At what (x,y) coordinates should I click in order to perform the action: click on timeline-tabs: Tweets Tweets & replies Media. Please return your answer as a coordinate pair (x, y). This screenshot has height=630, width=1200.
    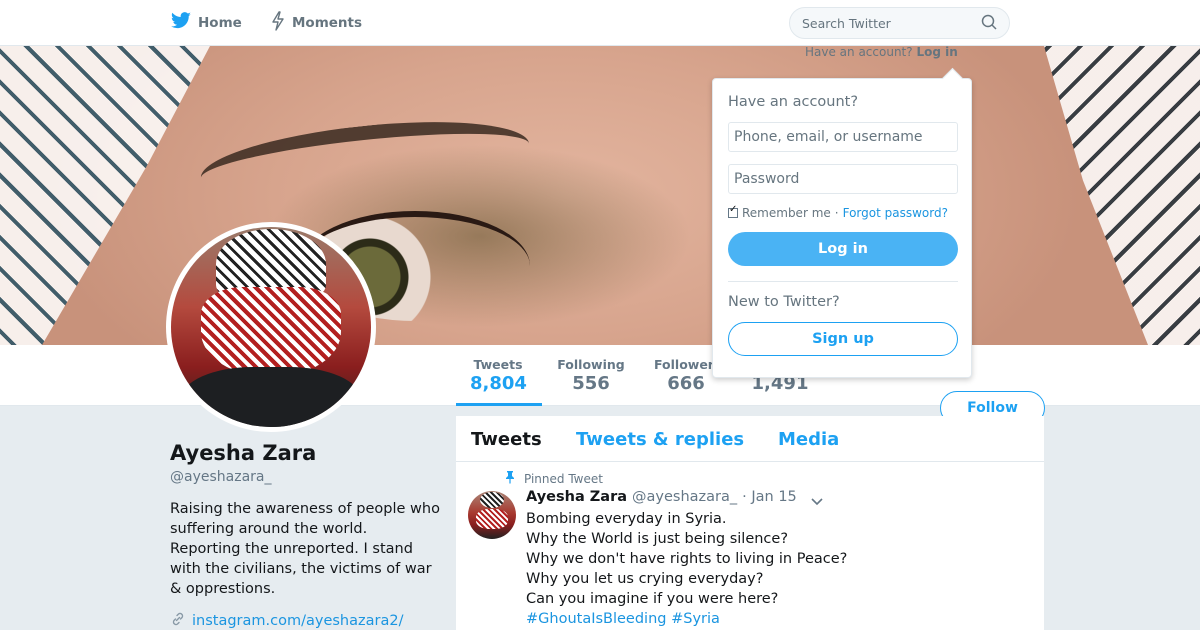
    Looking at the image, I should click on (750, 439).